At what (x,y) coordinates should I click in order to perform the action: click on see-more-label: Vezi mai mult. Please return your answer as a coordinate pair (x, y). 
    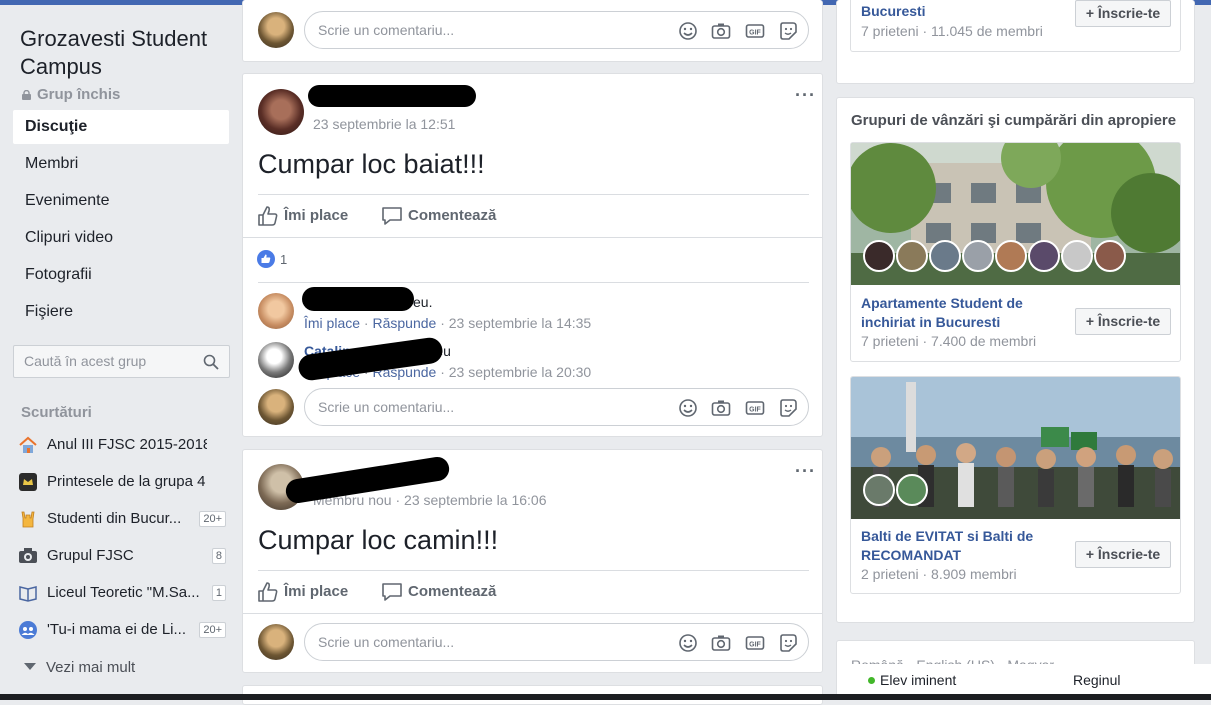
    Looking at the image, I should click on (91, 667).